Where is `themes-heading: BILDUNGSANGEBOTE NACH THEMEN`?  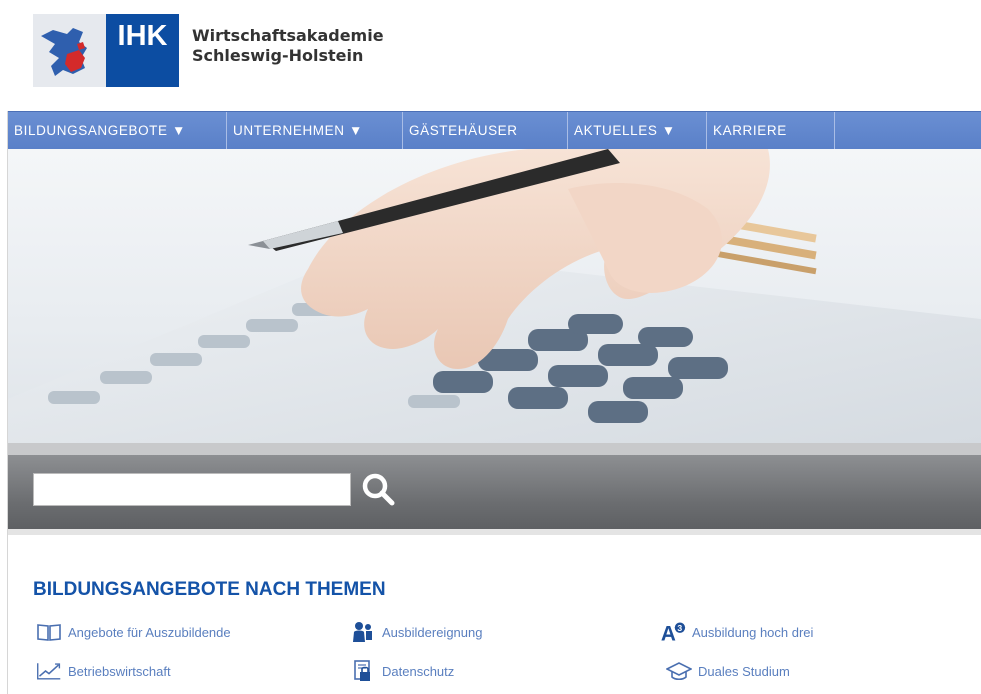 themes-heading: BILDUNGSANGEBOTE NACH THEMEN is located at coordinates (209, 589).